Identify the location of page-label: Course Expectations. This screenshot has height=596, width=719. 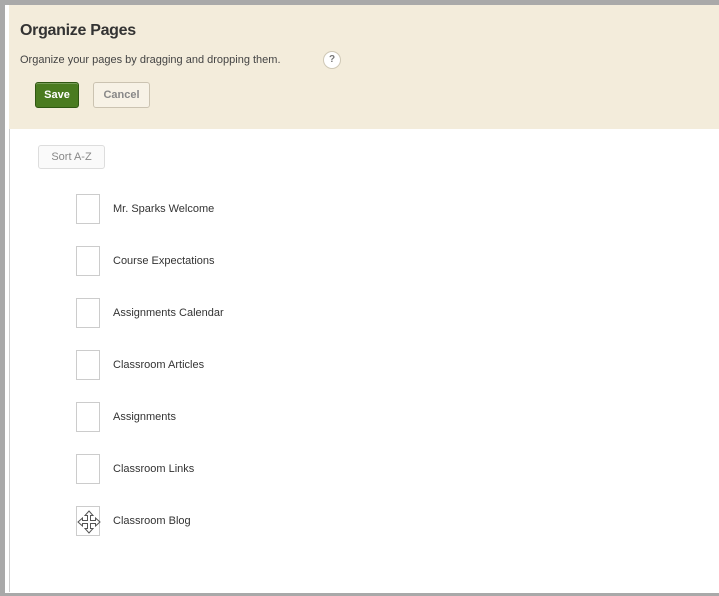
(164, 261).